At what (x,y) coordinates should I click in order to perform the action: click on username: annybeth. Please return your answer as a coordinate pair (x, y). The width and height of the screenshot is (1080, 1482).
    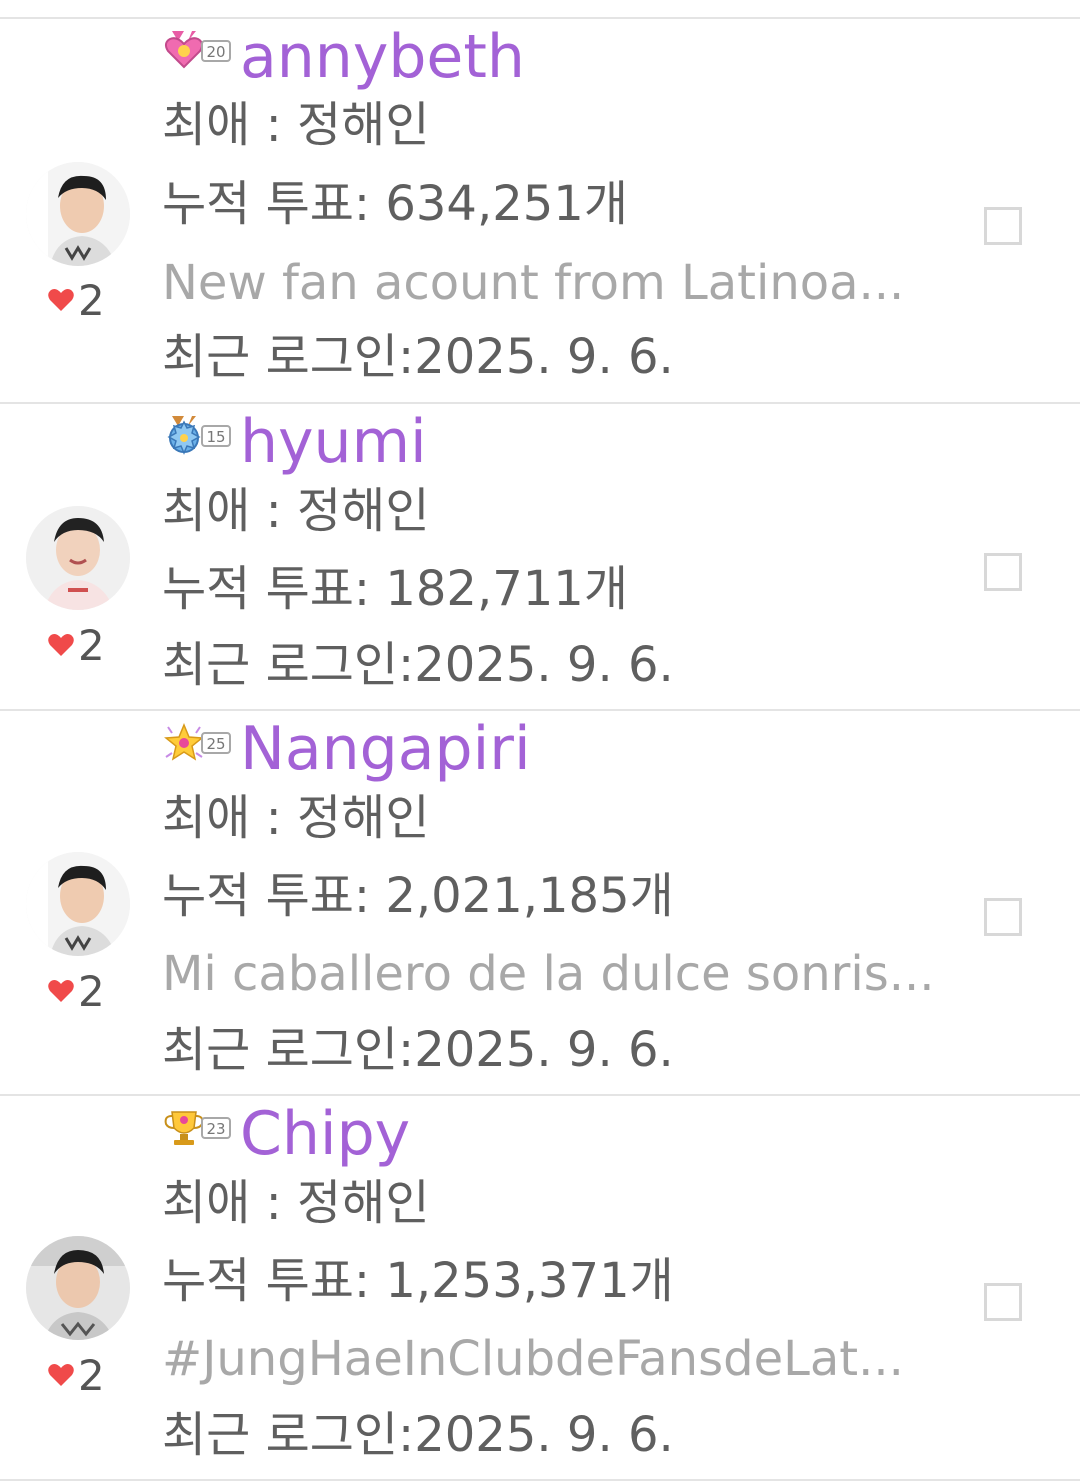
    Looking at the image, I should click on (382, 57).